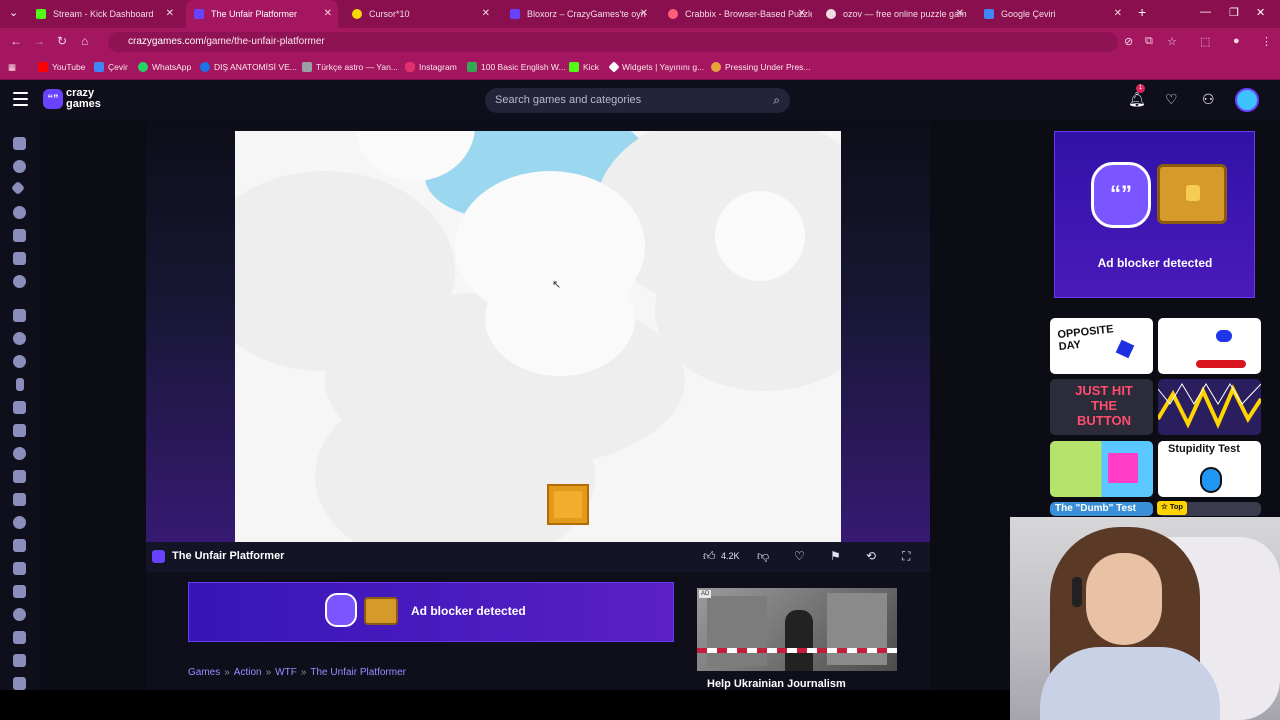 This screenshot has height=720, width=1280. Describe the element at coordinates (19, 683) in the screenshot. I see `minecraft-icon` at that location.